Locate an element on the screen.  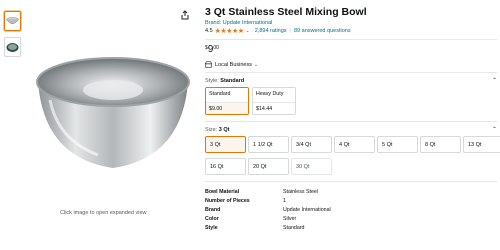
spec-row: Color Silver is located at coordinates (351, 218).